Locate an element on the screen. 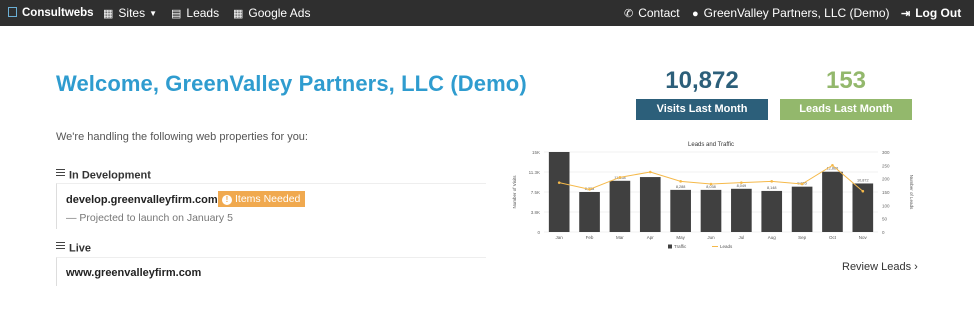 The image size is (974, 327). y2-tick-label: 250 is located at coordinates (886, 165).